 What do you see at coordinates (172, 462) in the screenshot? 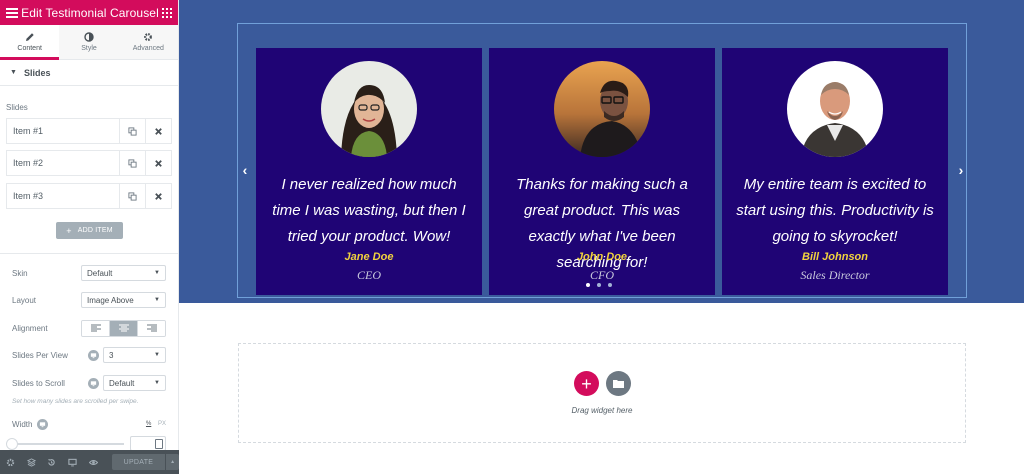
I see `caret-up-icon: ▲` at bounding box center [172, 462].